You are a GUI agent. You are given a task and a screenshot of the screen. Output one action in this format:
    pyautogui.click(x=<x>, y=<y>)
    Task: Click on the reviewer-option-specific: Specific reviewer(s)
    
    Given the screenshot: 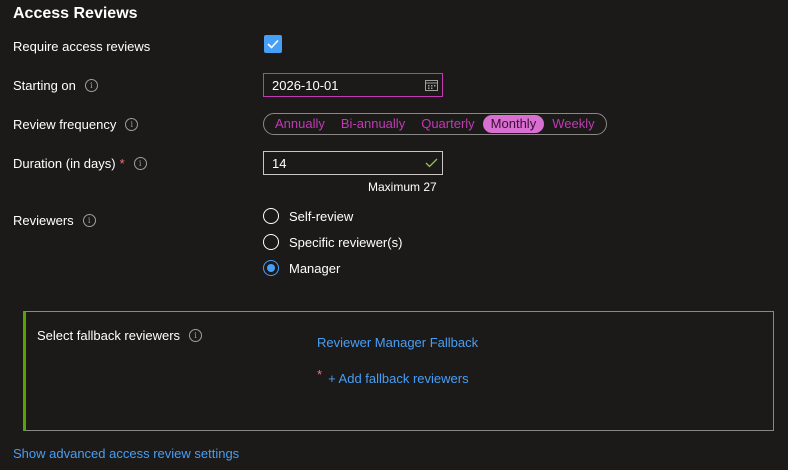 What is the action you would take?
    pyautogui.click(x=332, y=242)
    